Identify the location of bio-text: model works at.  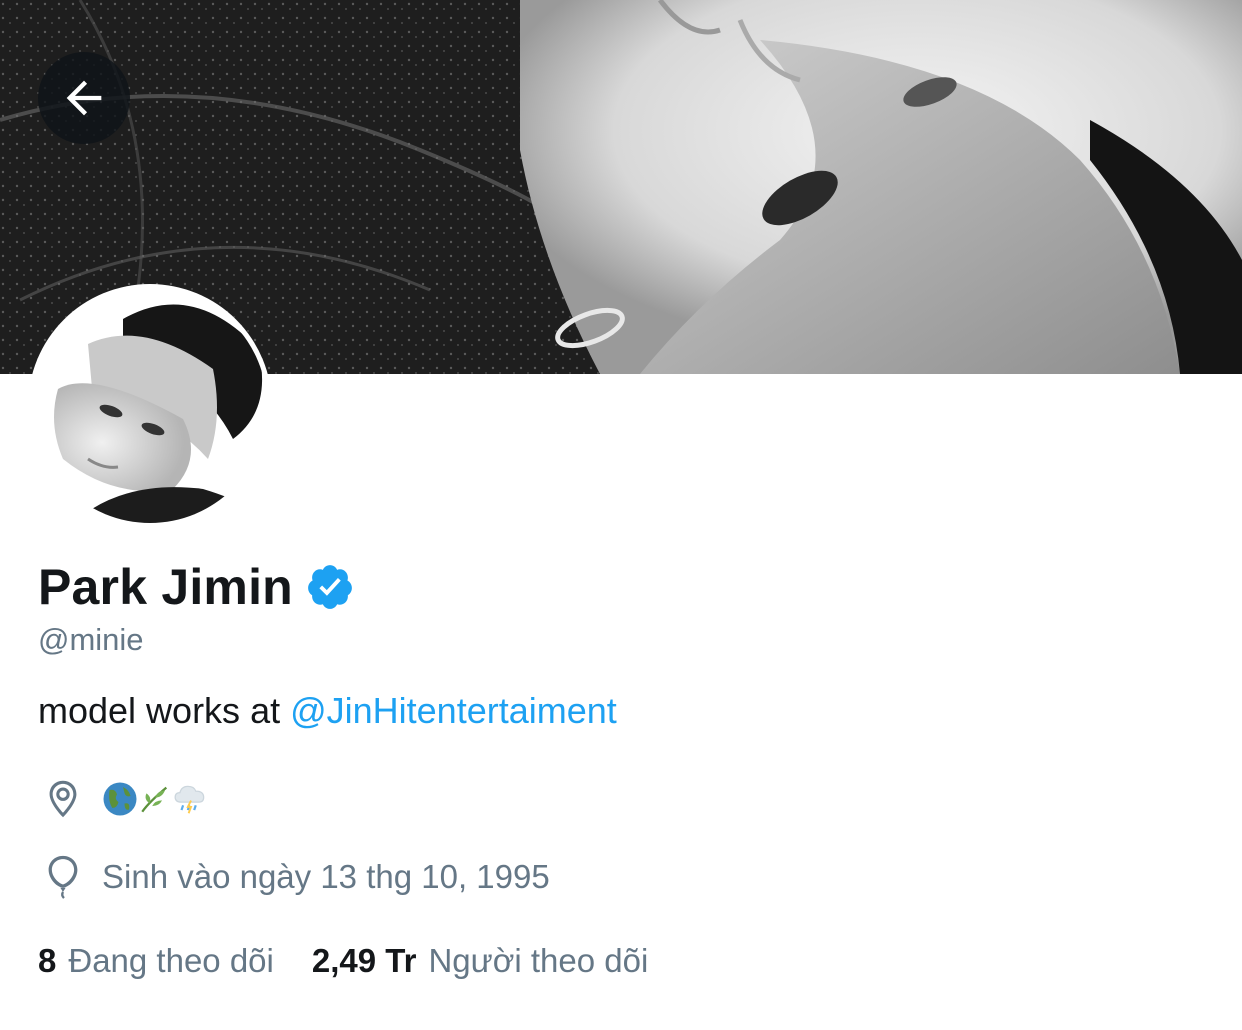
(164, 710).